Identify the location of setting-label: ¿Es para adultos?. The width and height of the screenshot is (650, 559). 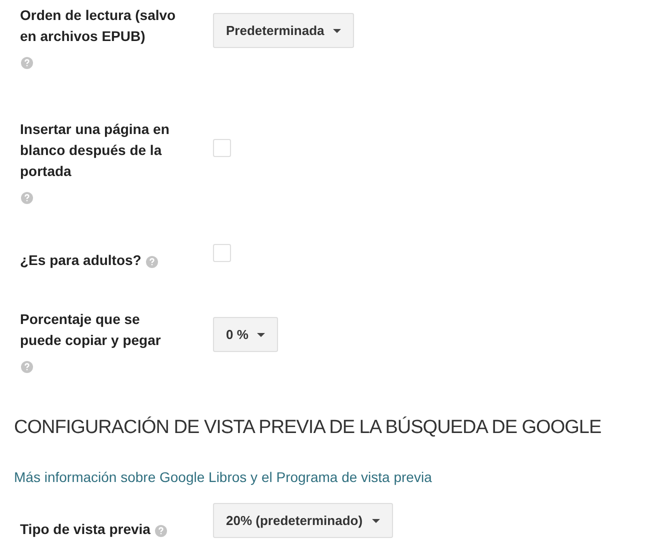
(81, 260).